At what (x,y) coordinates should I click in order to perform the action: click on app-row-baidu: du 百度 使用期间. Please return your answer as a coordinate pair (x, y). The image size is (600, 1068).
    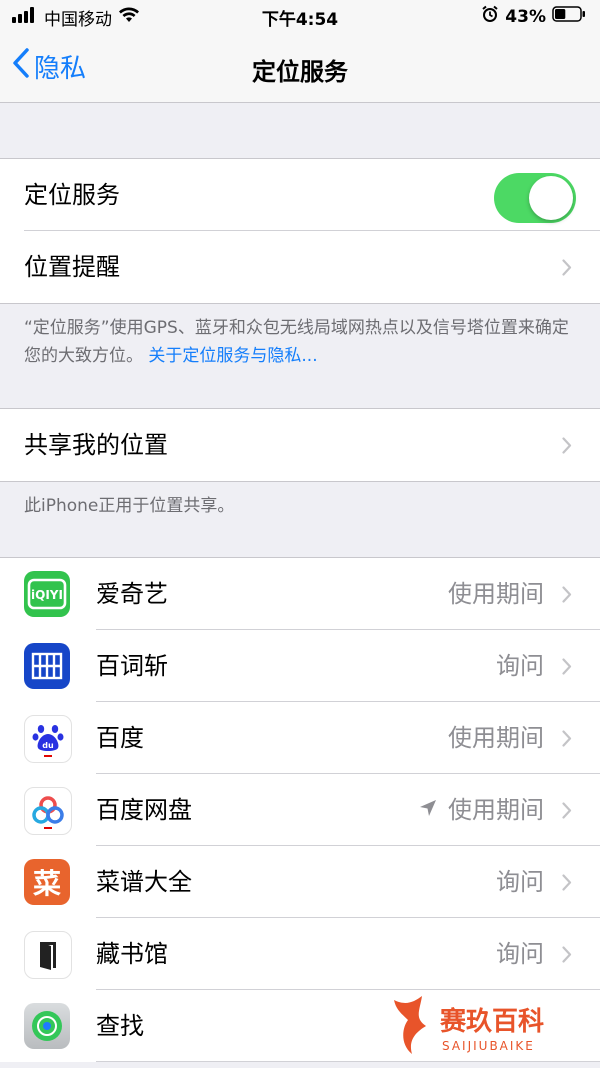
    Looking at the image, I should click on (300, 738).